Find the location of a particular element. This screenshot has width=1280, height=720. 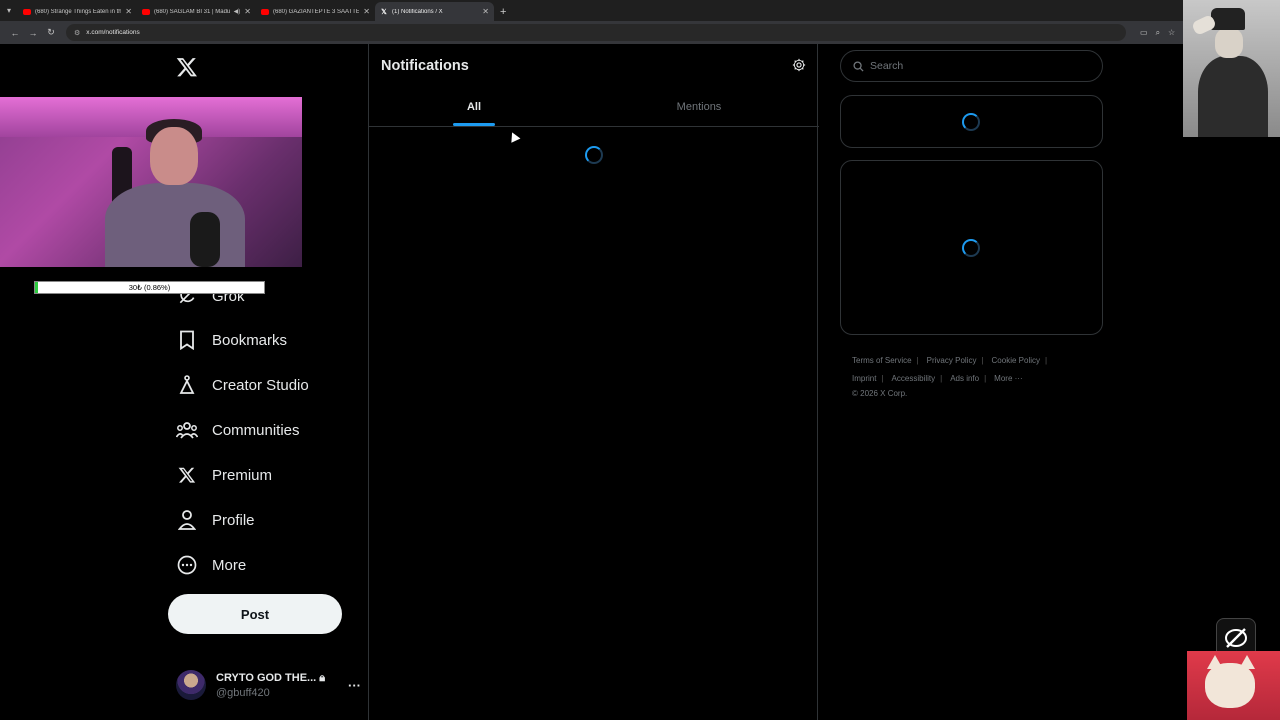

browser-tab-3: (680) GAZİANTEPTE 3 SAATTE ✕ is located at coordinates (315, 11).